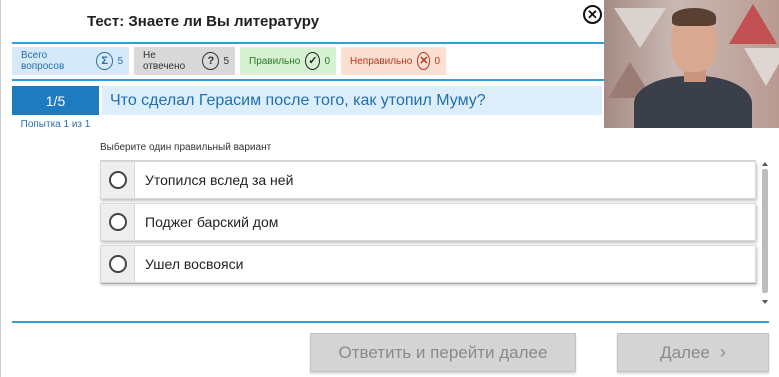 This screenshot has height=377, width=779. I want to click on stat-wrong: Неправильно ✕ 0, so click(393, 61).